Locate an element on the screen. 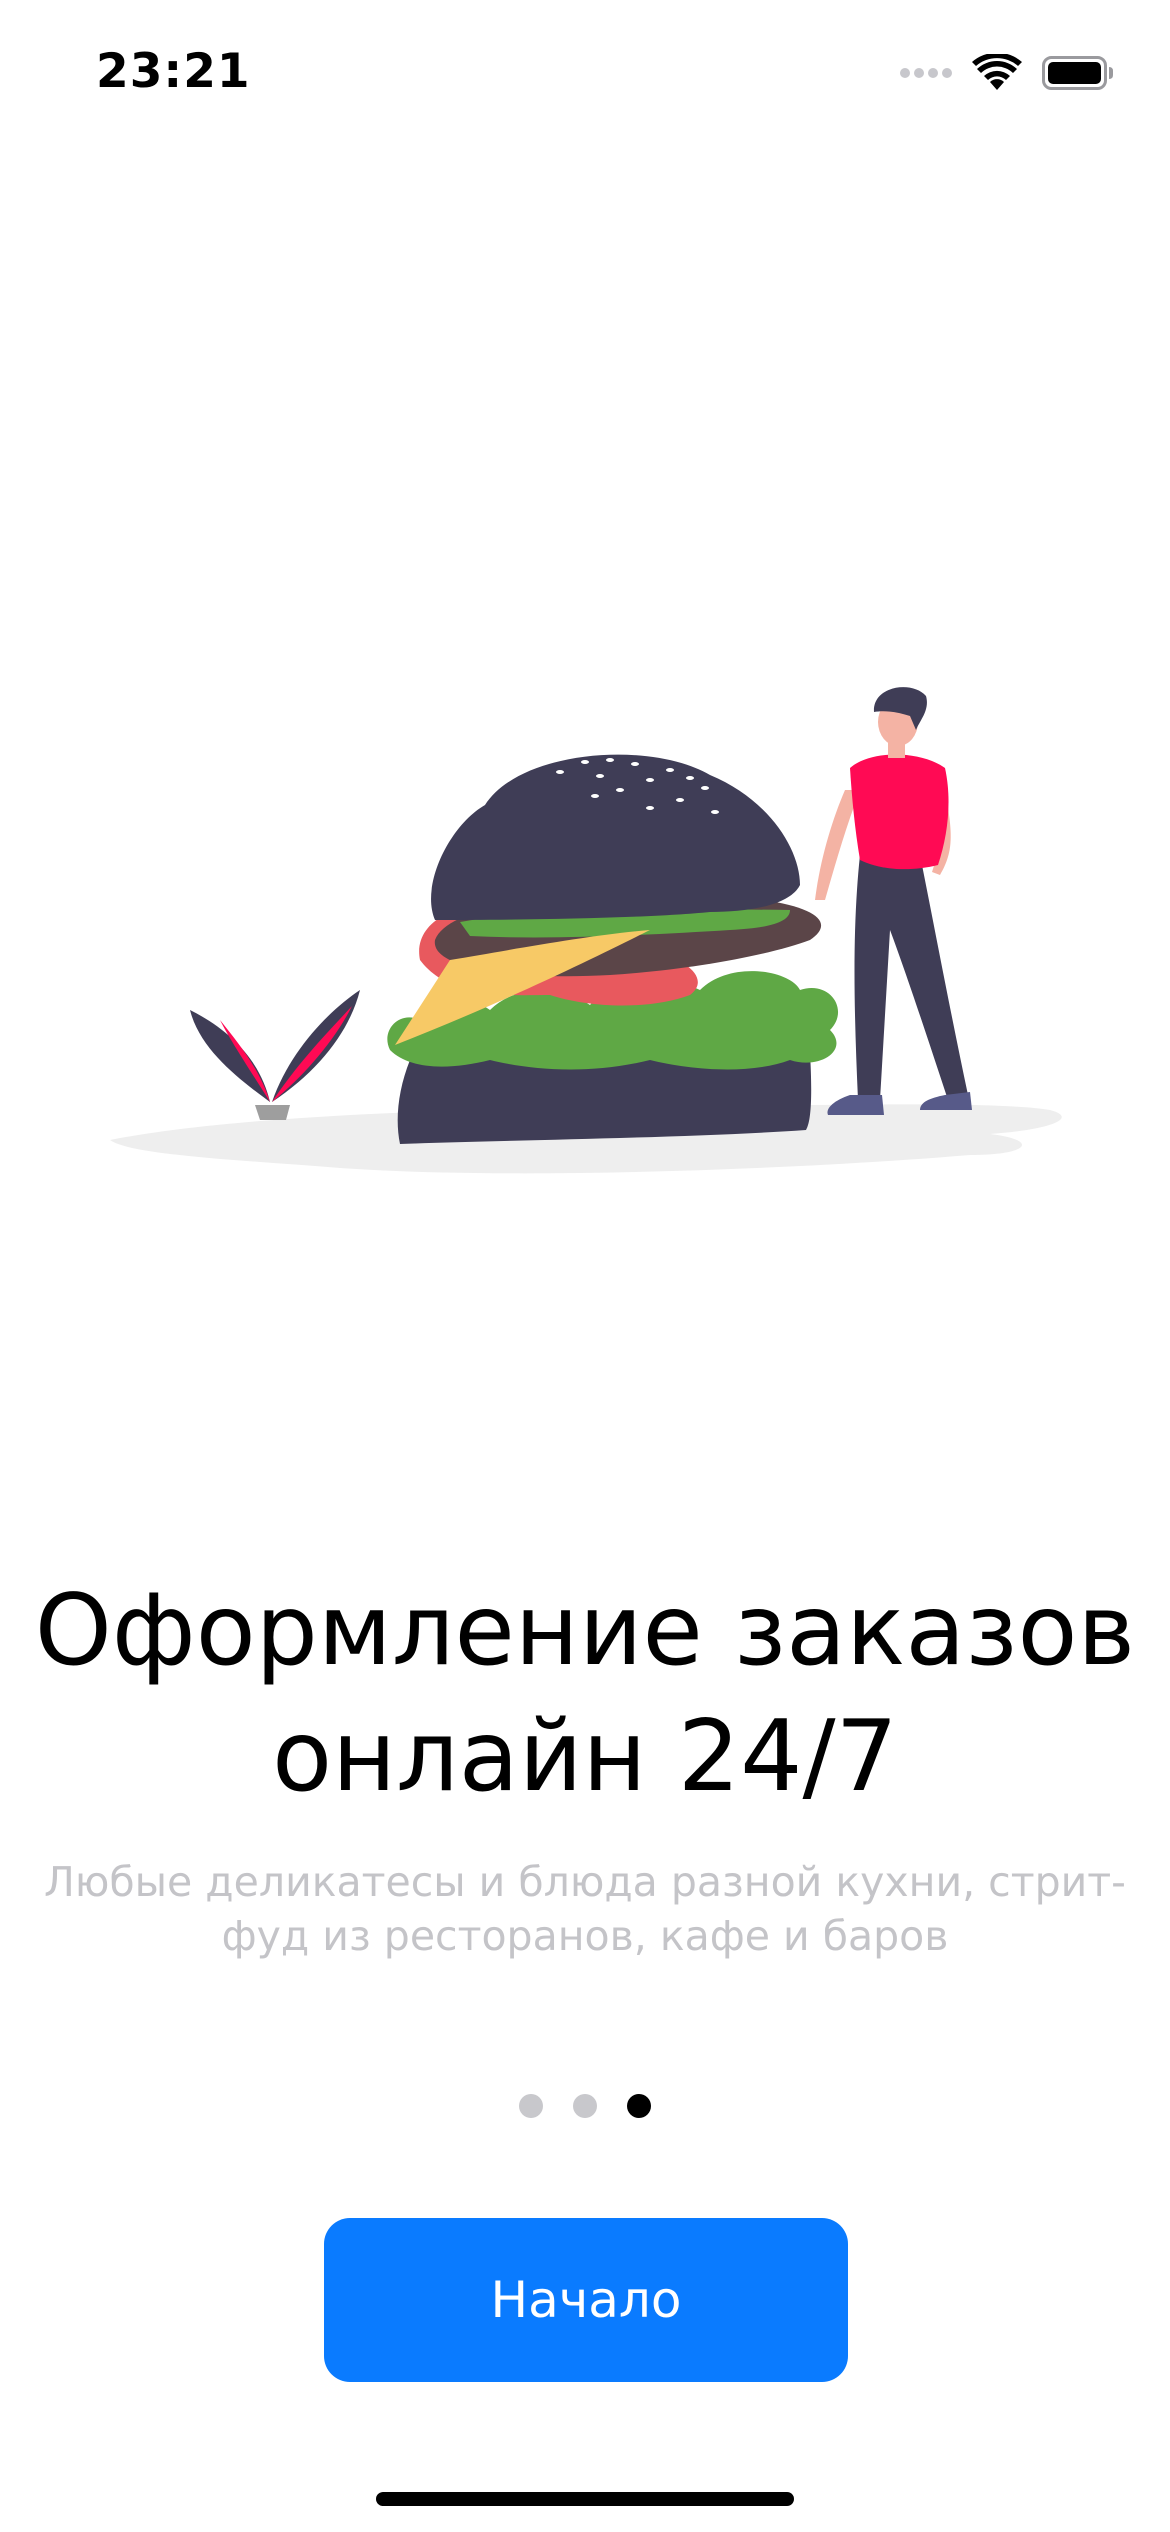 The height and width of the screenshot is (2532, 1170). onboarding-title: Оформление заказов онлайн 24/7 is located at coordinates (585, 1694).